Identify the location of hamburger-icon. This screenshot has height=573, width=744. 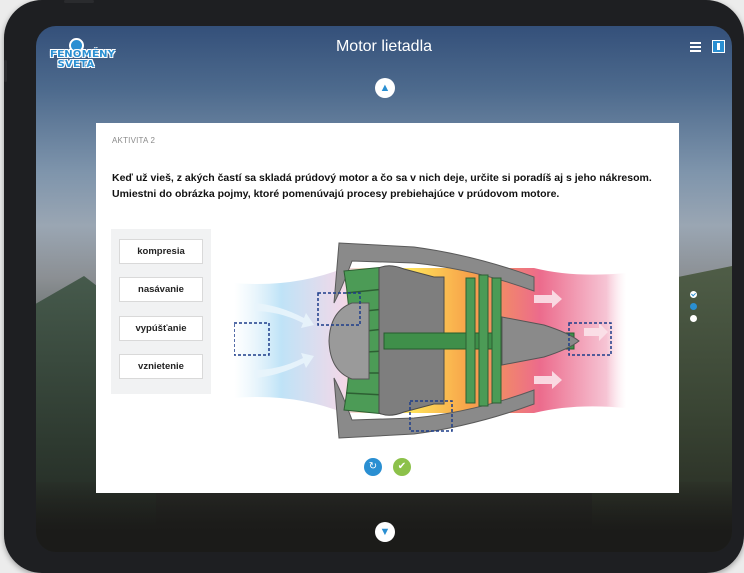
(695, 47).